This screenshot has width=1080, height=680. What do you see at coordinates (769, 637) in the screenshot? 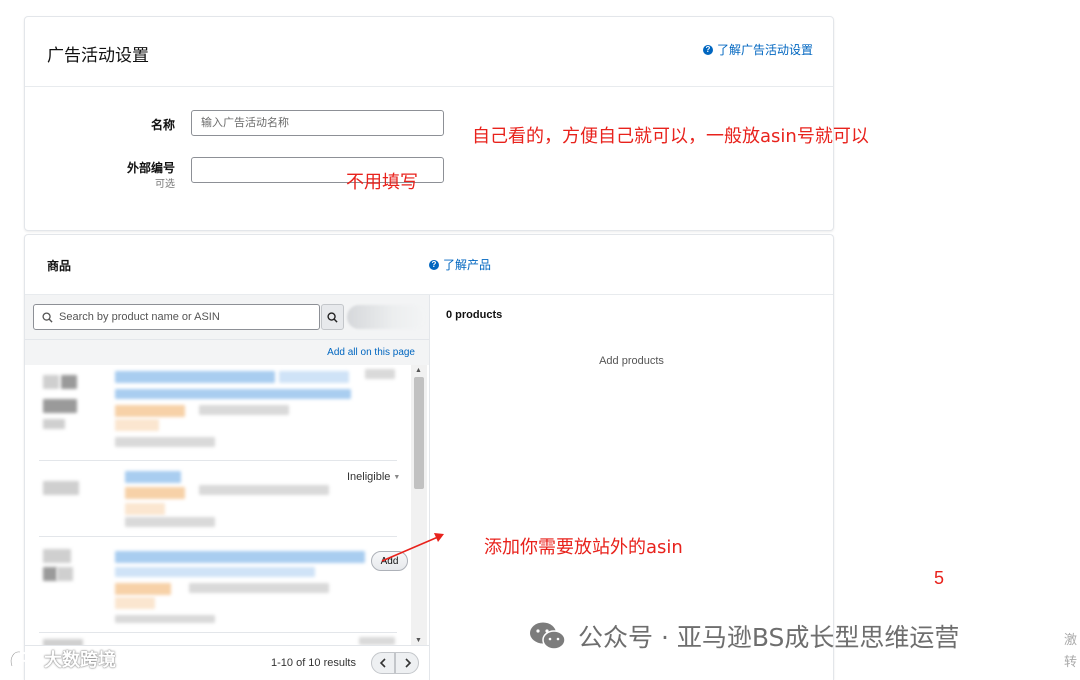
I see `wechat-watermark-text: 公众号 · 亚马逊BS成长型思维运营` at bounding box center [769, 637].